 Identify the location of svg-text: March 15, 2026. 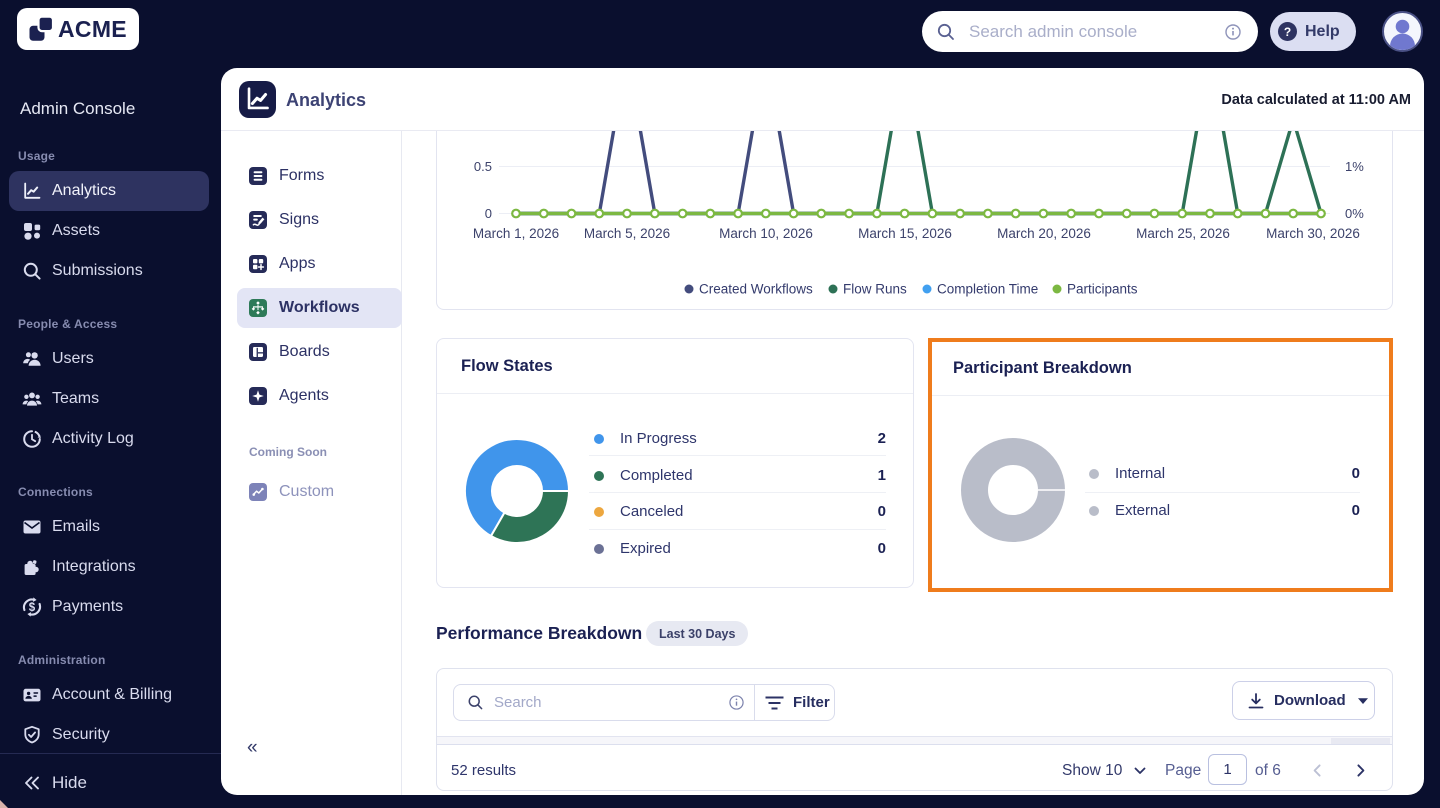
(905, 233).